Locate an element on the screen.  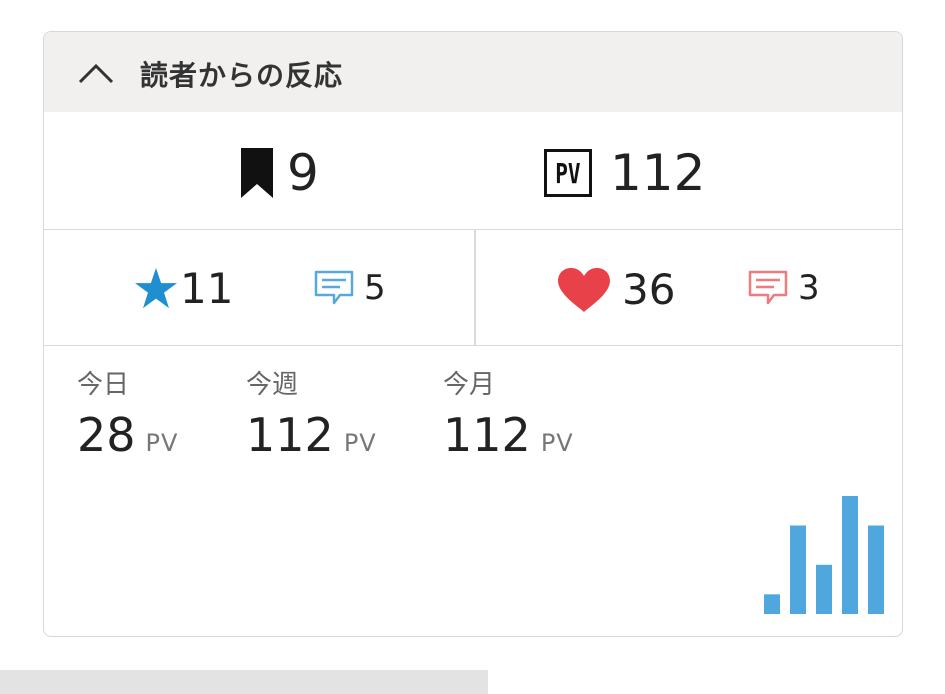
period-label: 今月 is located at coordinates (469, 385).